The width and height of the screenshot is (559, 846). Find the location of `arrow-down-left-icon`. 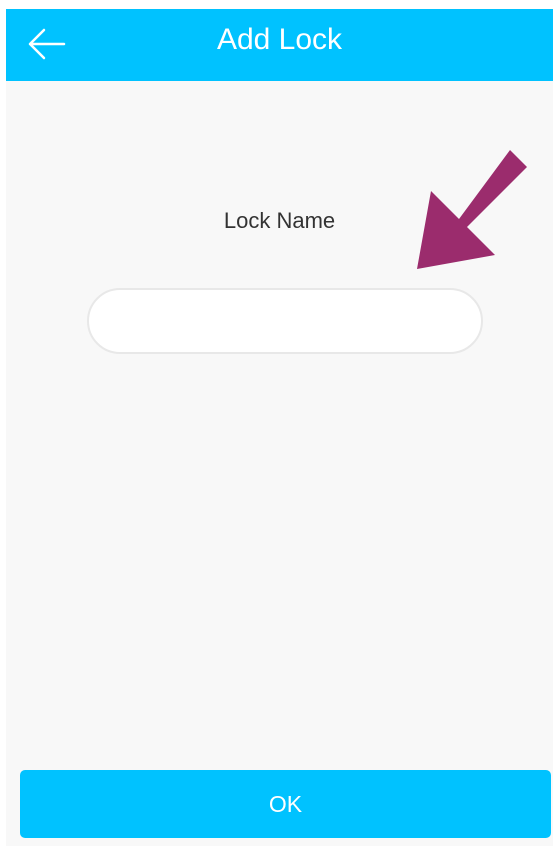

arrow-down-left-icon is located at coordinates (472, 209).